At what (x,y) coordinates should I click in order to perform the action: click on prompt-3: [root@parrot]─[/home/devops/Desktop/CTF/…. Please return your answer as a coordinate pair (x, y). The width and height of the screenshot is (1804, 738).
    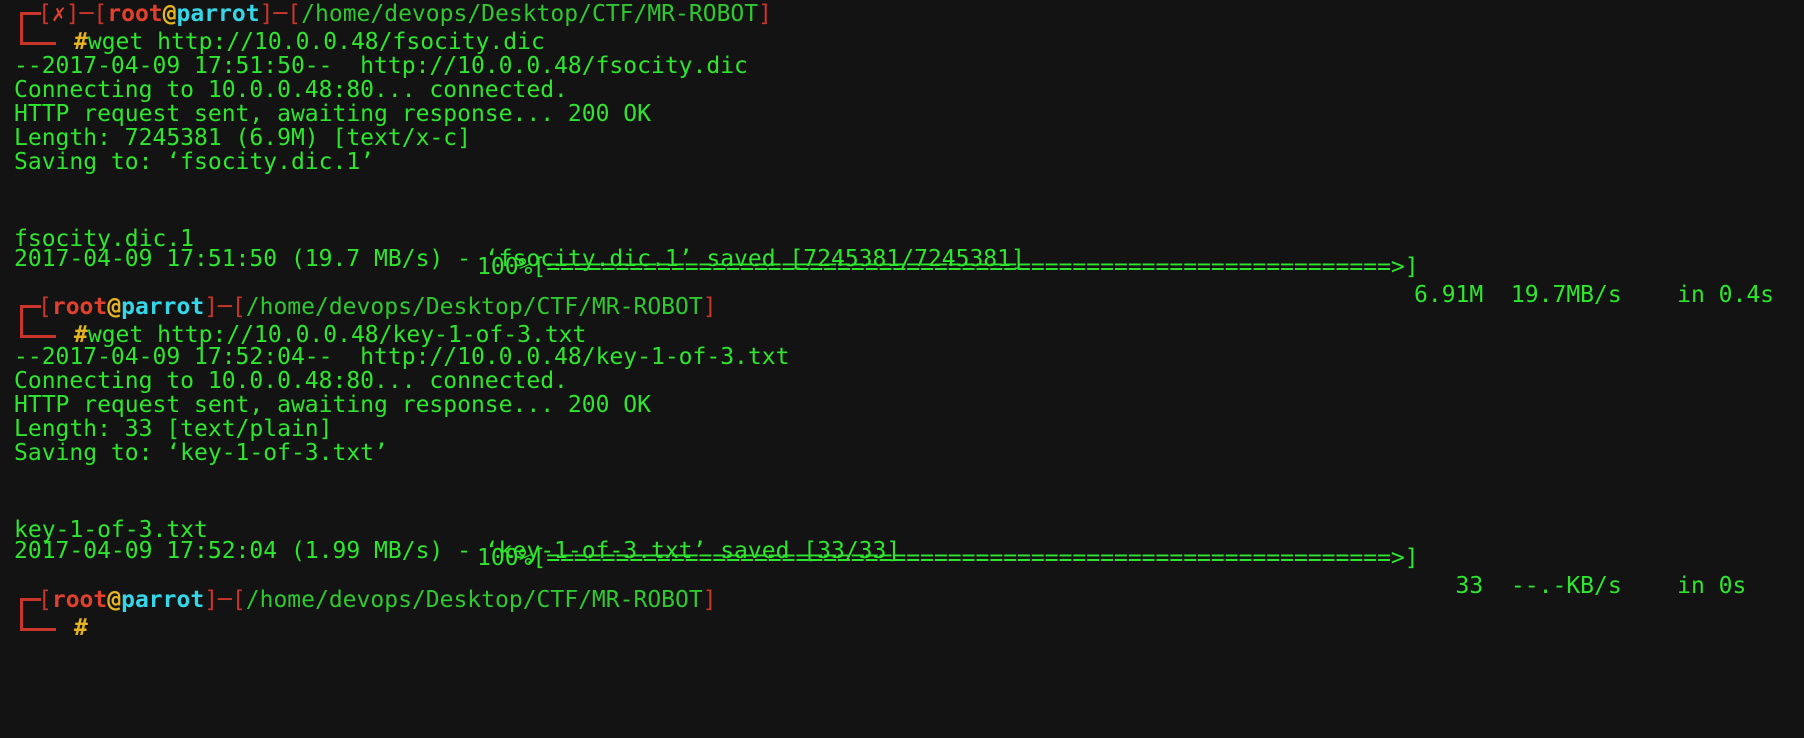
    Looking at the image, I should click on (909, 614).